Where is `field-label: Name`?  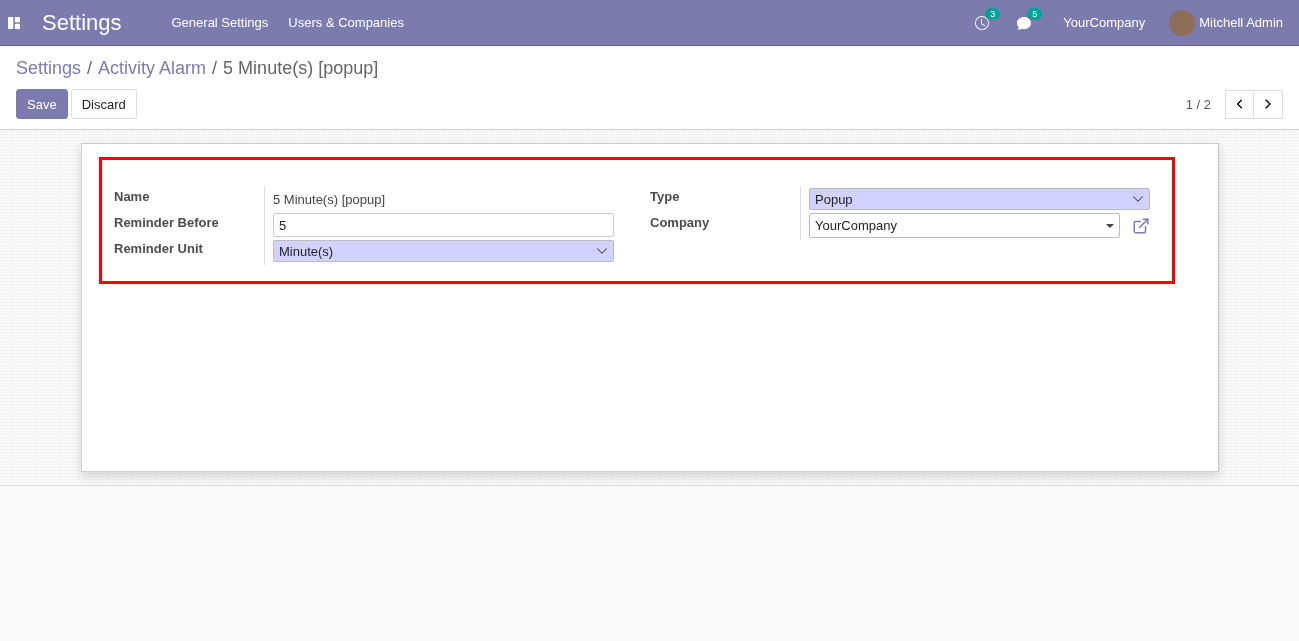 field-label: Name is located at coordinates (132, 197).